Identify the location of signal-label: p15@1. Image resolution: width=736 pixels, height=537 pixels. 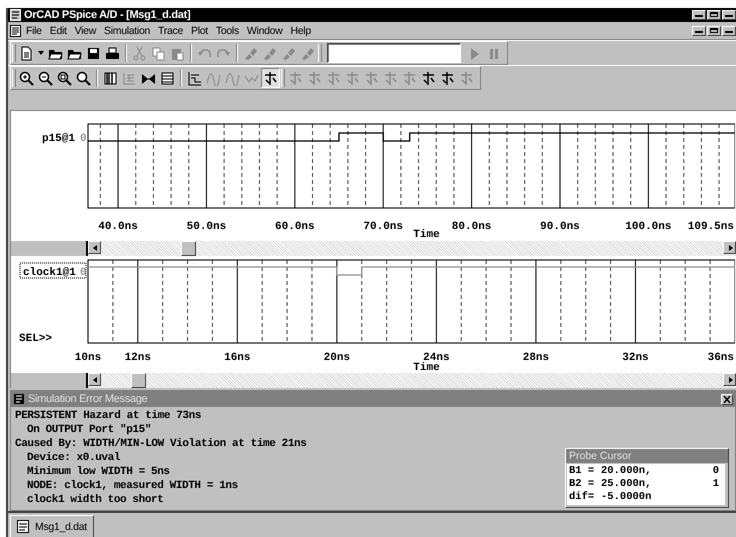
(58, 139).